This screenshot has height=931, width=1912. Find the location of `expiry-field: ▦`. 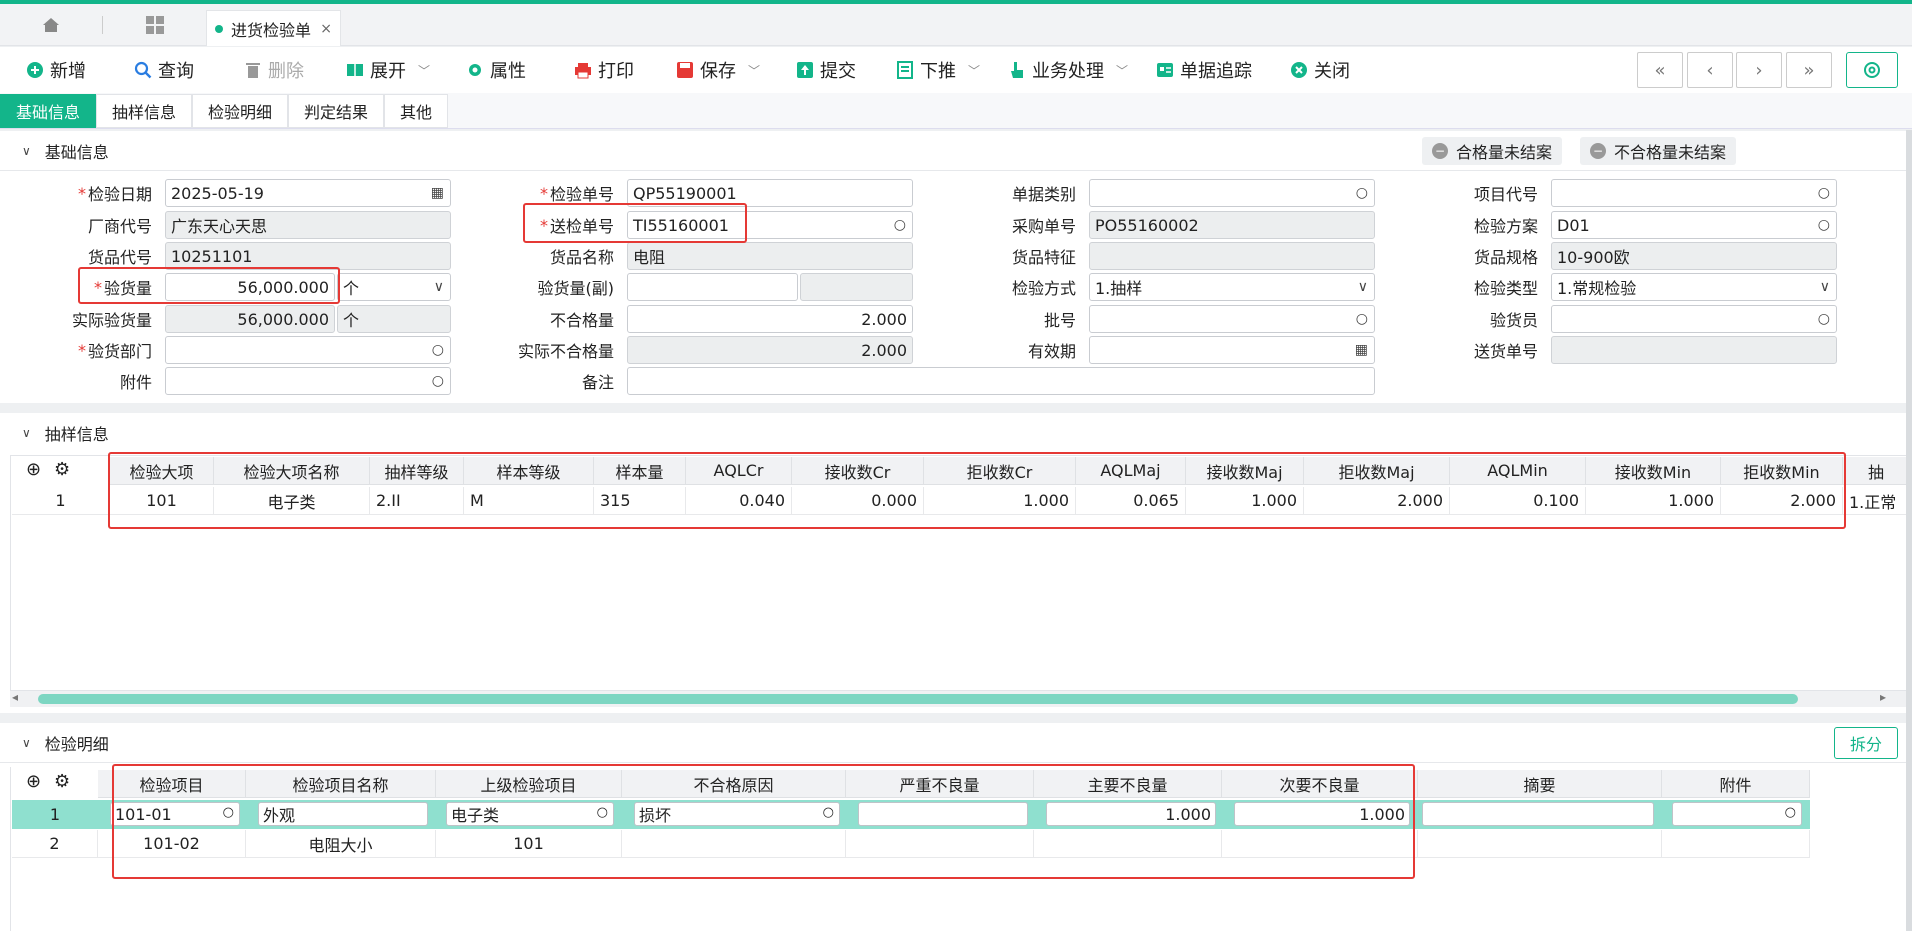

expiry-field: ▦ is located at coordinates (1232, 350).